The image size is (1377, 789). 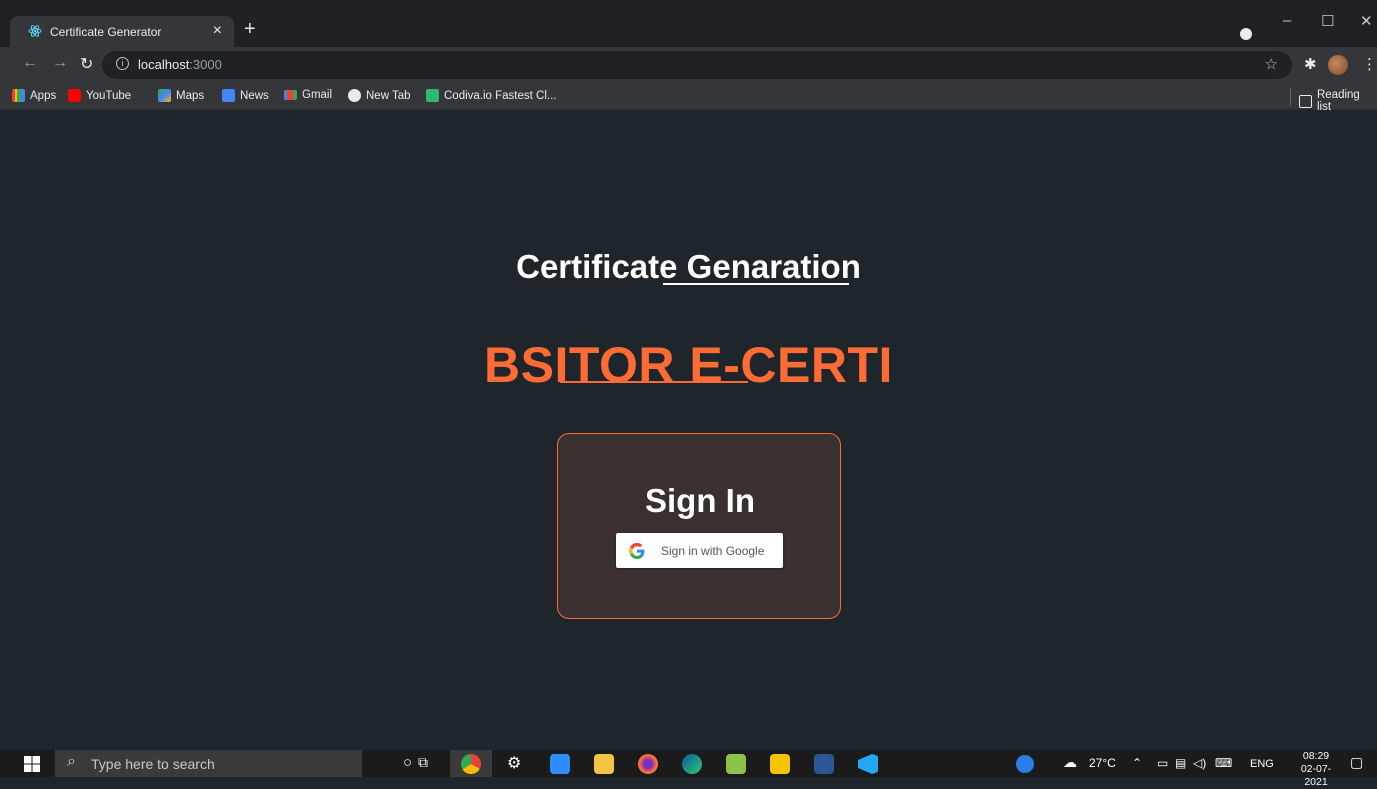 What do you see at coordinates (180, 64) in the screenshot?
I see `url-text: localhost:3000` at bounding box center [180, 64].